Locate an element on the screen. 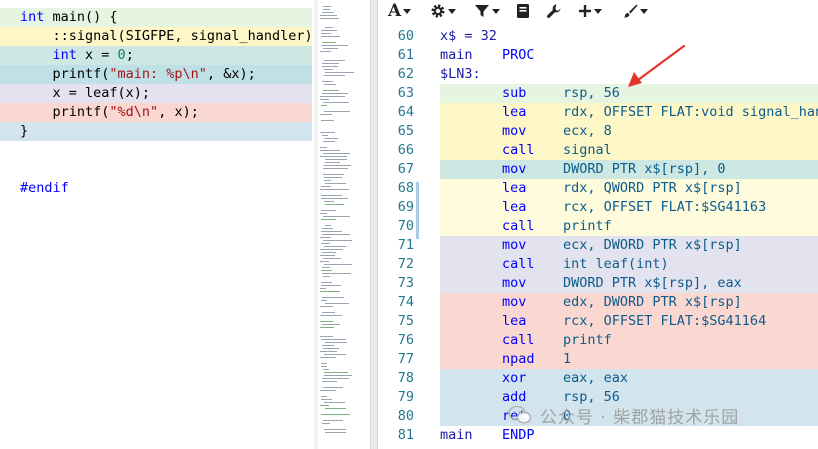  asm-line: 70 call printf is located at coordinates (598, 226).